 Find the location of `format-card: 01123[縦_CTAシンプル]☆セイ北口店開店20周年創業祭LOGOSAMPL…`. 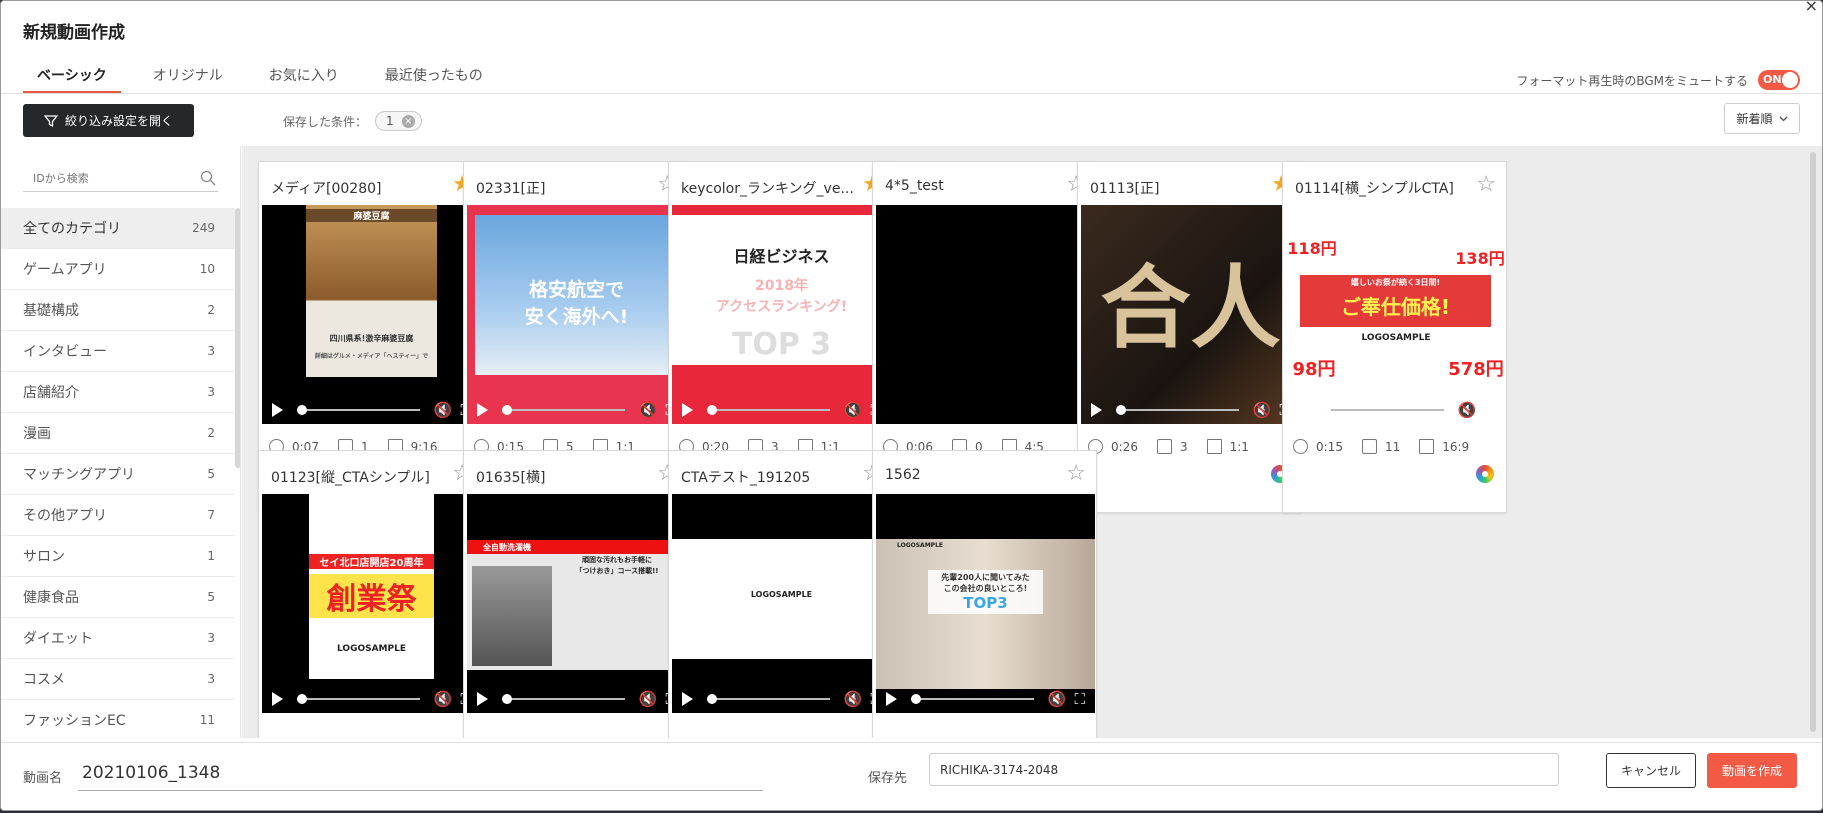

format-card: 01123[縦_CTAシンプル]☆セイ北口店開店20周年創業祭LOGOSAMPL… is located at coordinates (370, 594).